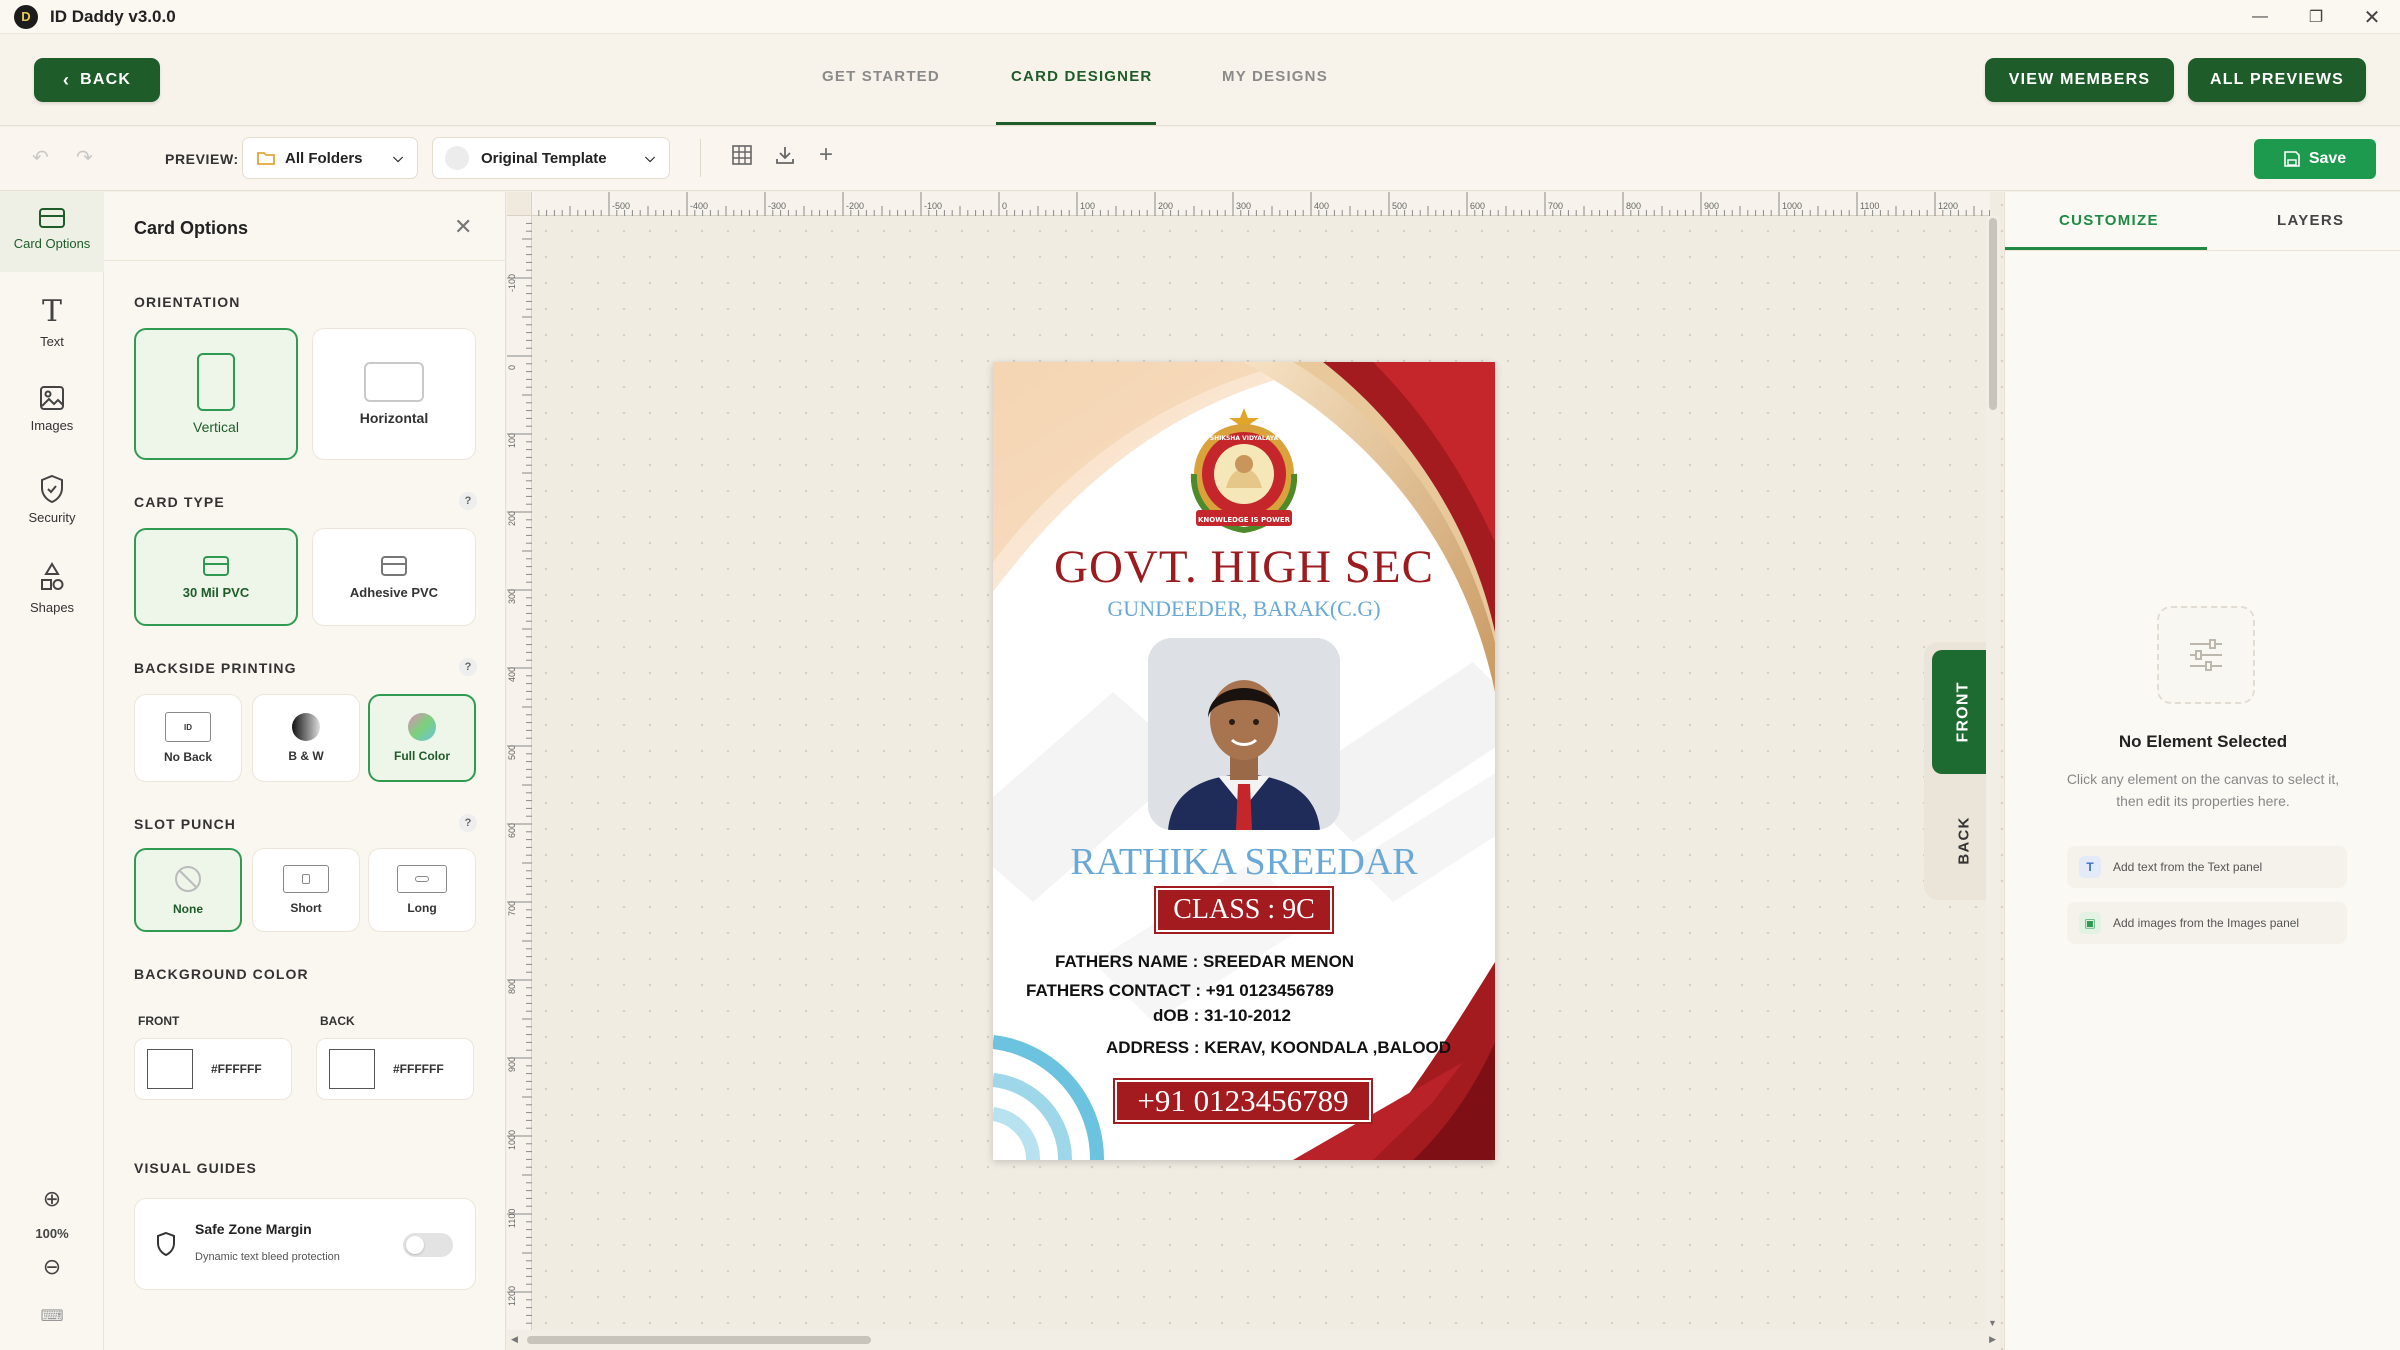  Describe the element at coordinates (1253, 1340) in the screenshot. I see `canvas-horizontal-scrollbar: ◀ ▶` at that location.